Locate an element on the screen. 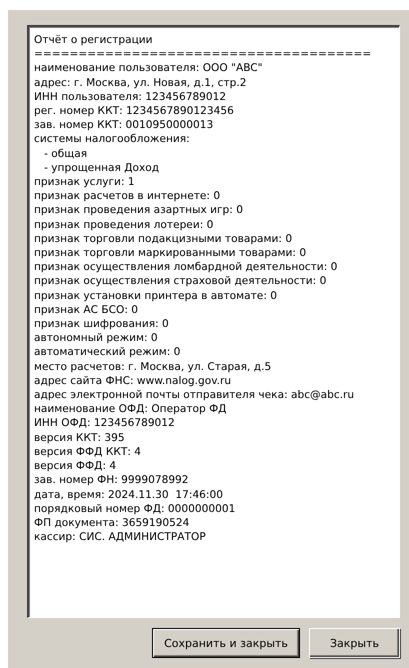 The width and height of the screenshot is (409, 668). report-line: автономный режим: 0 is located at coordinates (96, 338).